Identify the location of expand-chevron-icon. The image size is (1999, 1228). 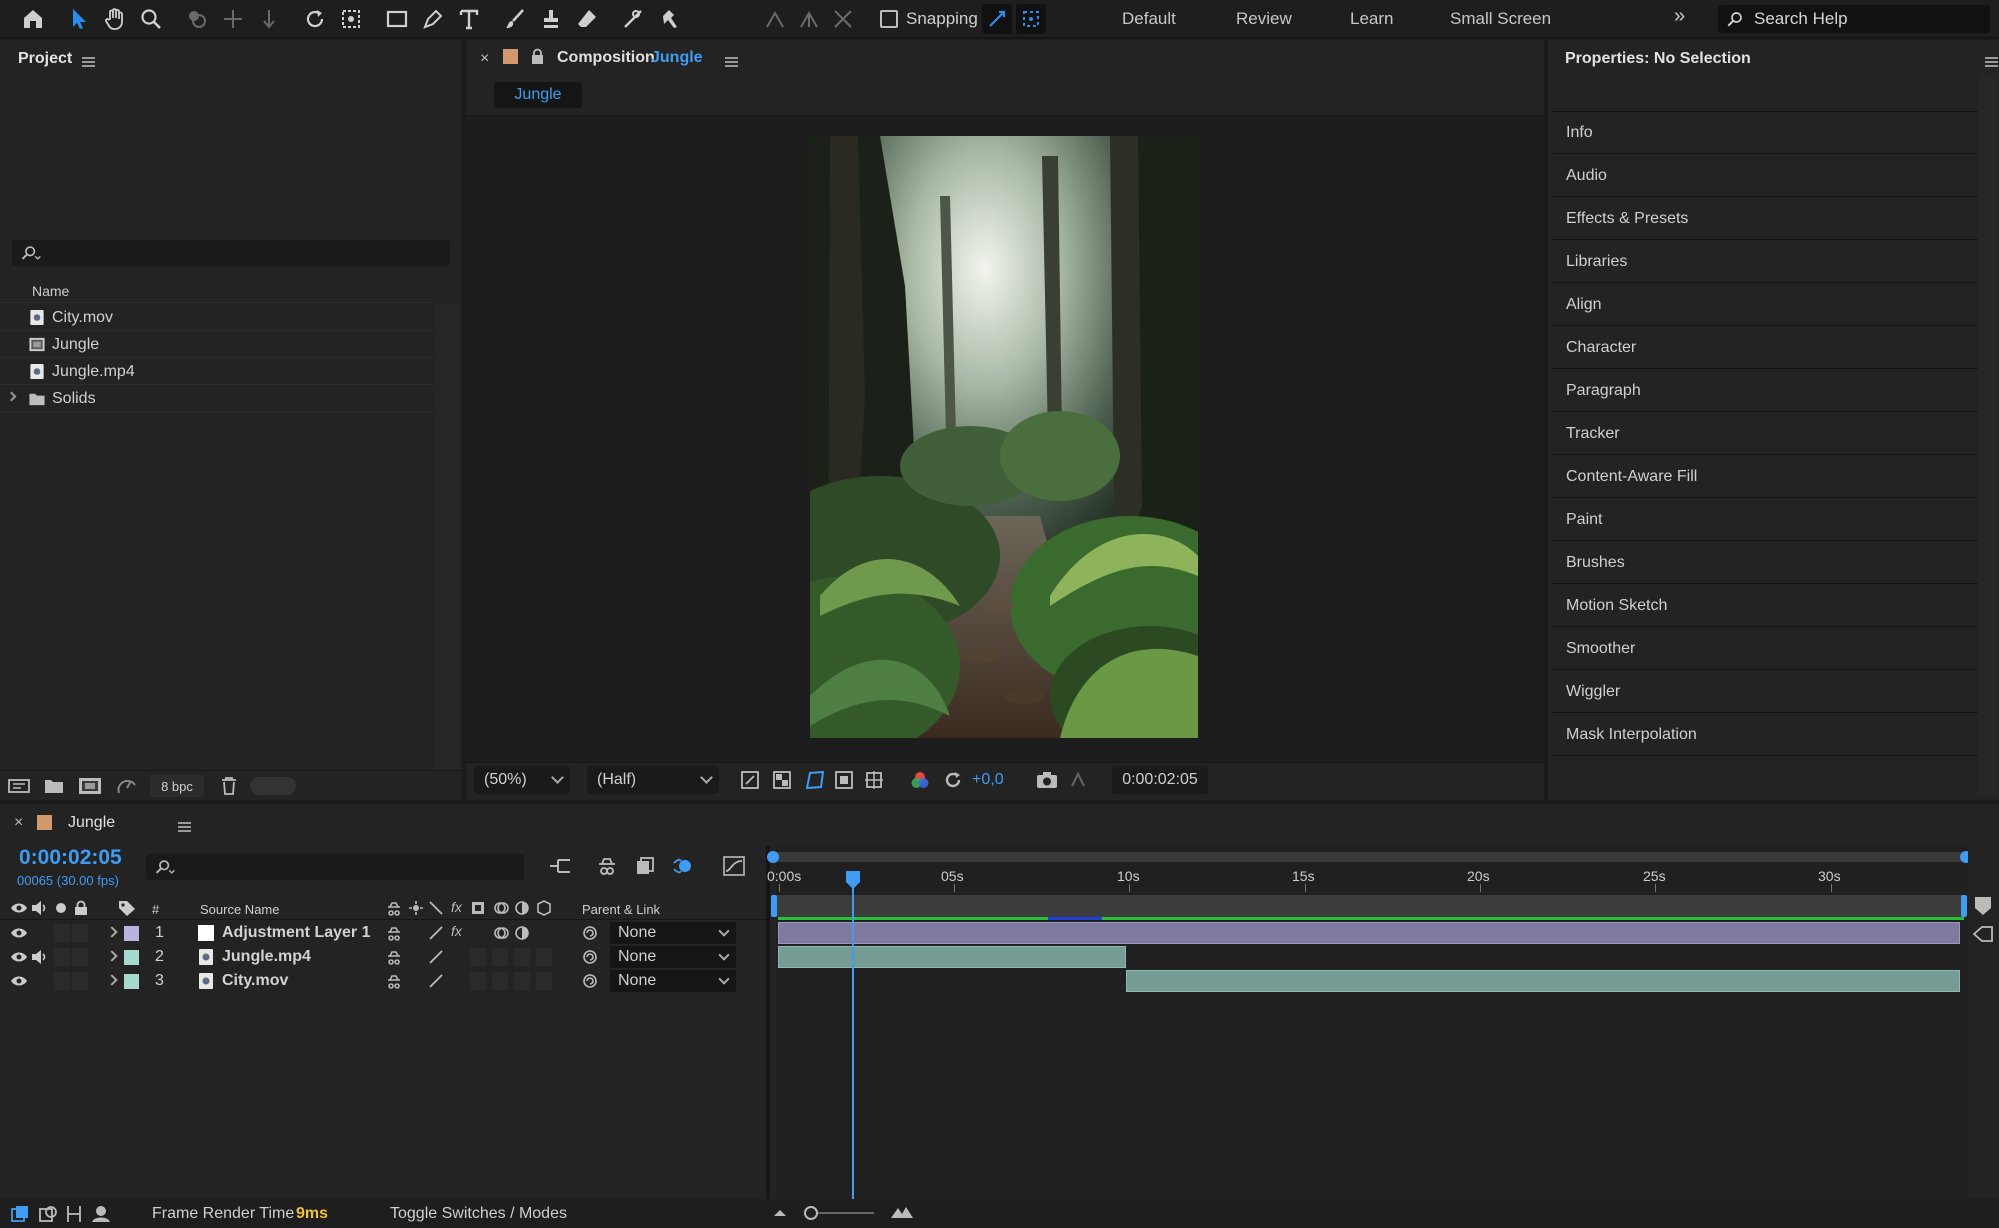
(112, 956).